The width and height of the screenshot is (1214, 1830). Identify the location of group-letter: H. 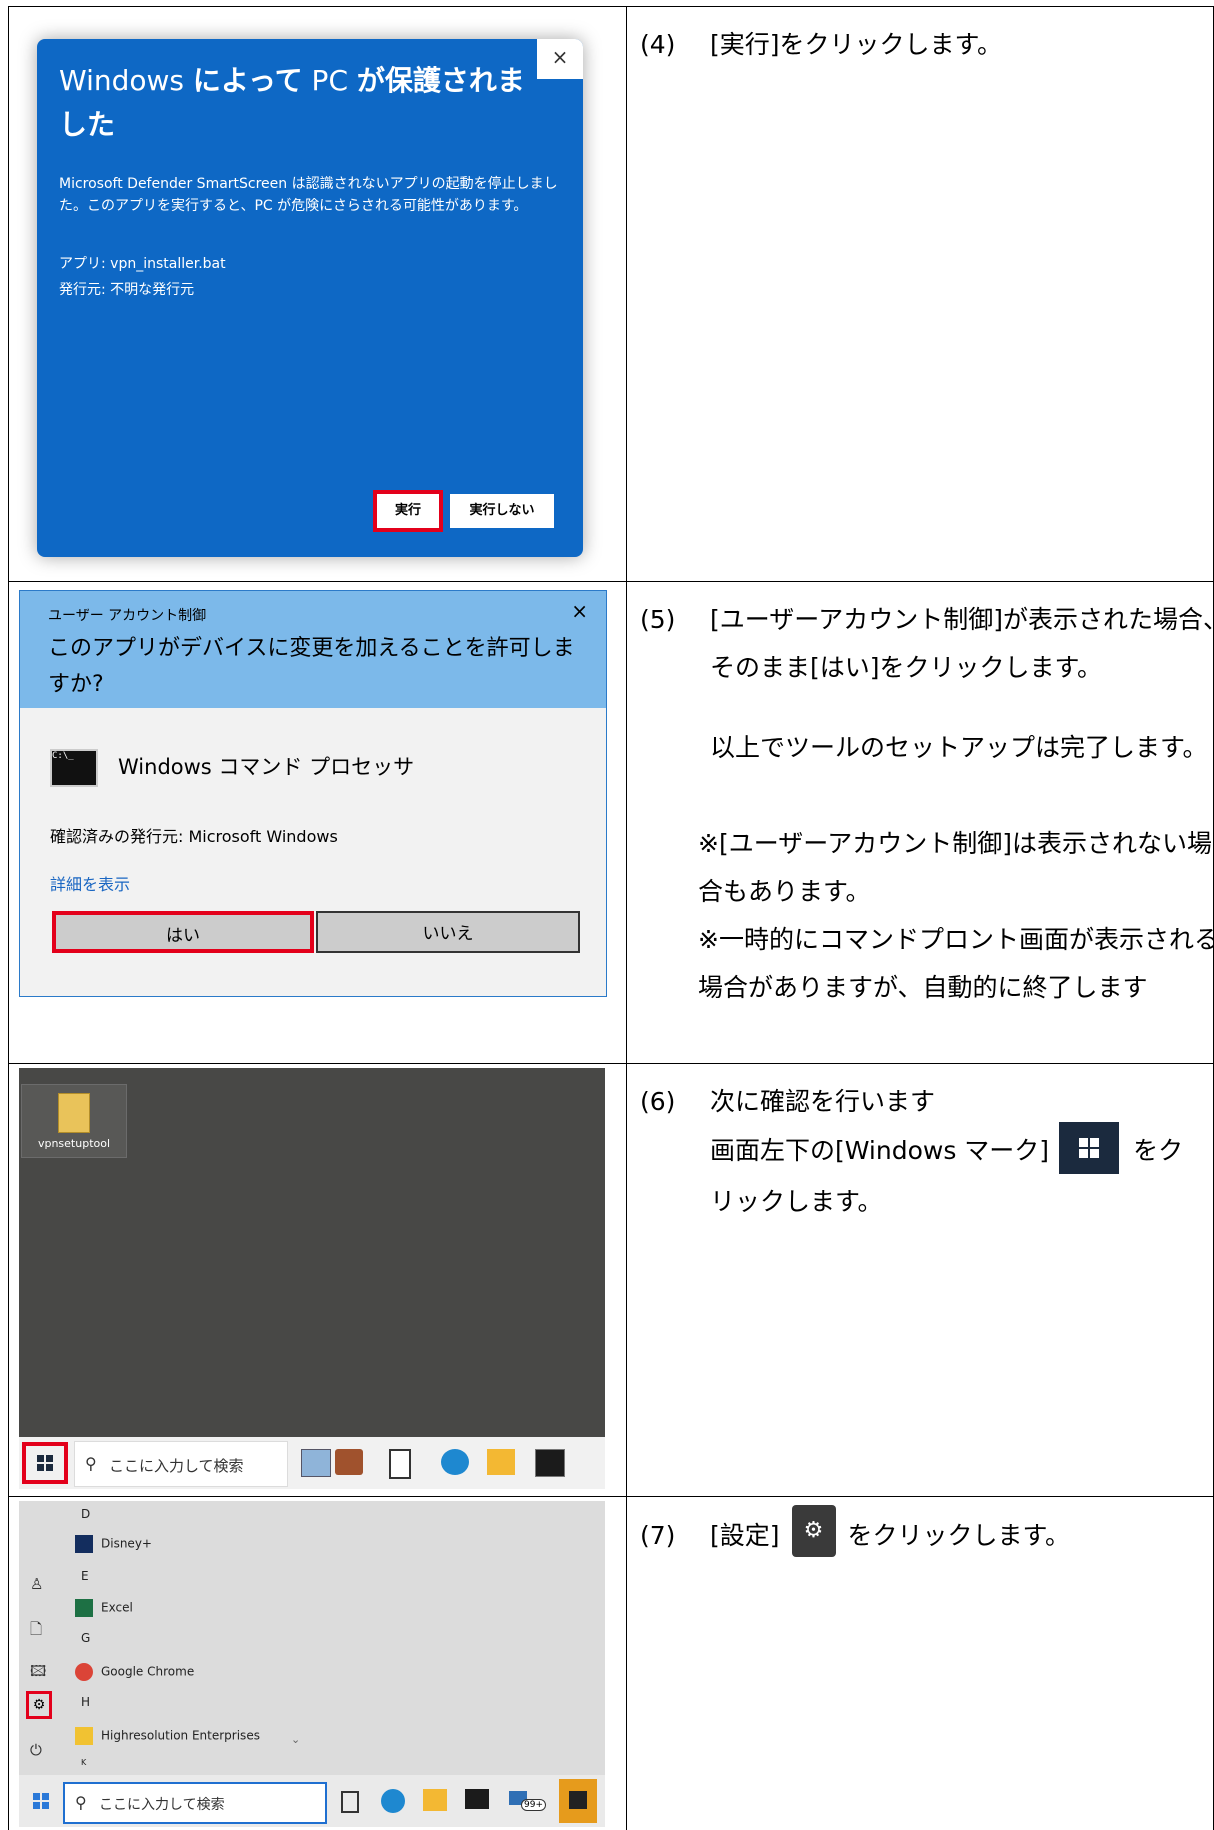
(85, 1702).